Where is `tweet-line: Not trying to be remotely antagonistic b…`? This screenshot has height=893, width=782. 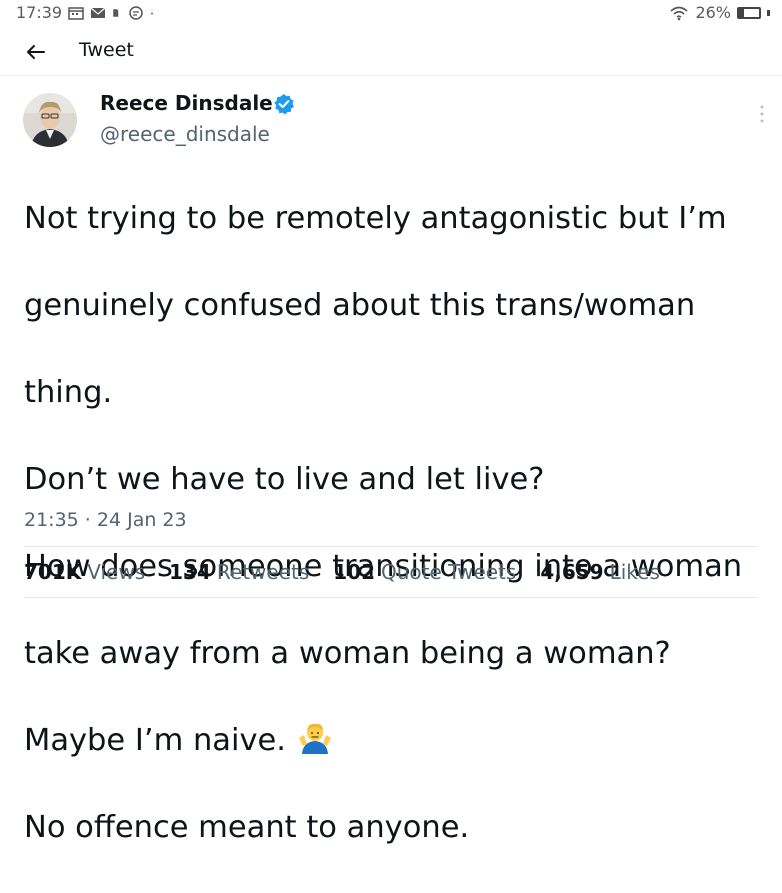 tweet-line: Not trying to be remotely antagonistic b… is located at coordinates (375, 218).